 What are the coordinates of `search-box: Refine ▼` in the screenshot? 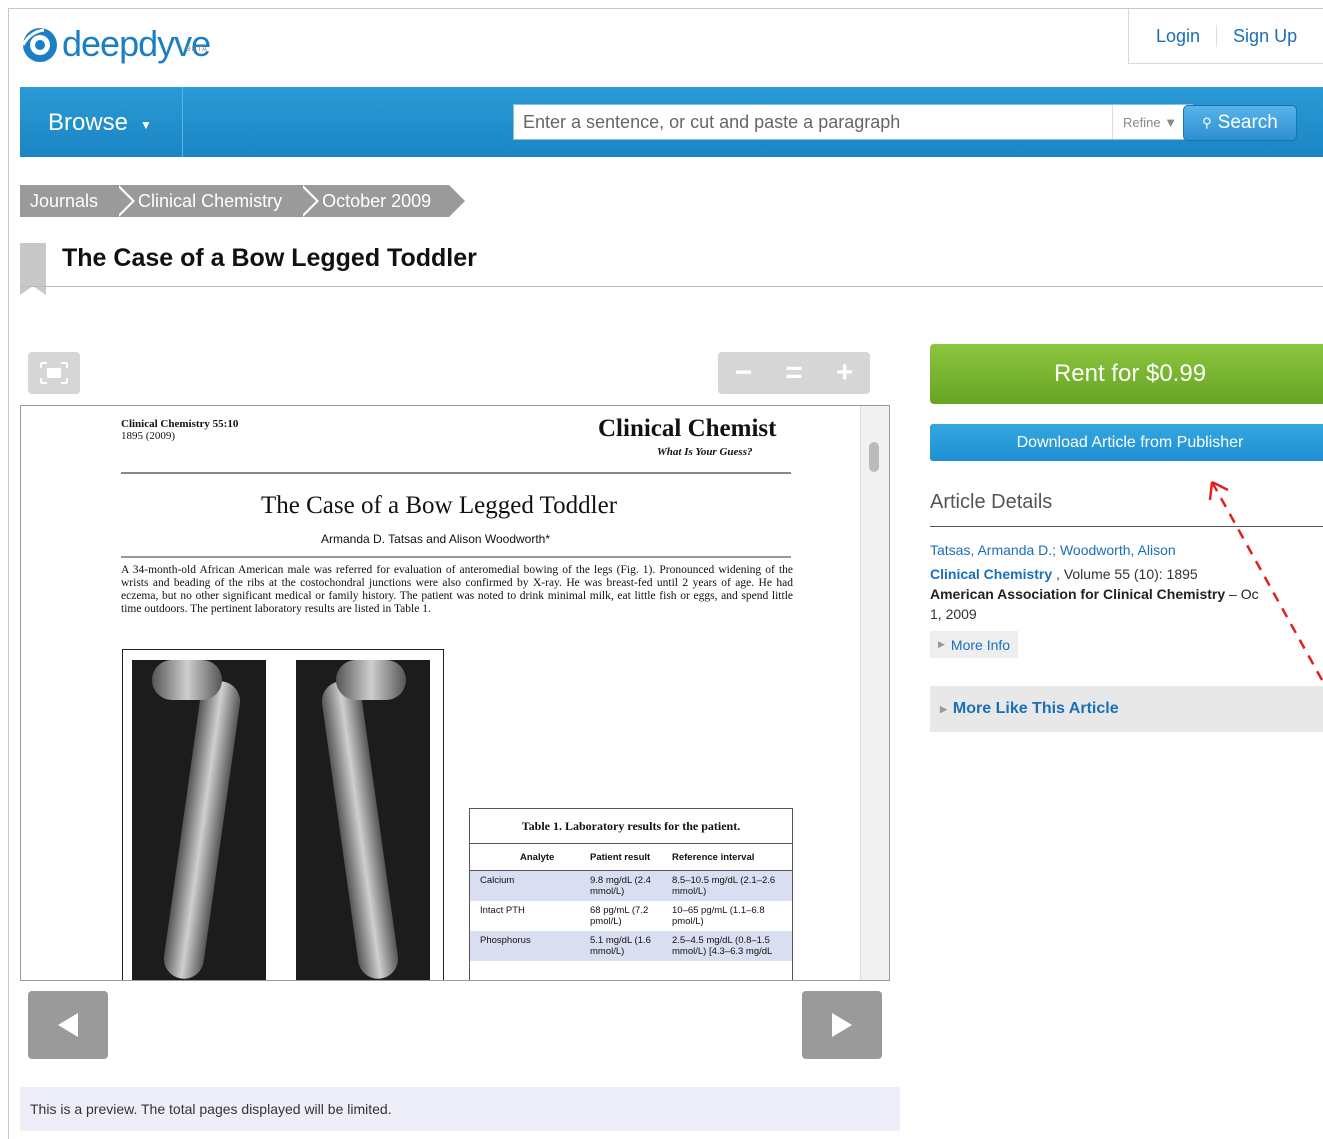 It's located at (853, 122).